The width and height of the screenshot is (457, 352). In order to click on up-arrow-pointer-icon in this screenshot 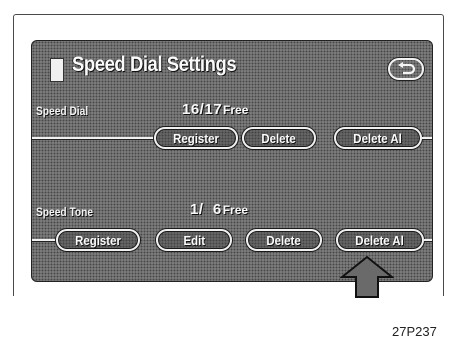, I will do `click(367, 276)`.